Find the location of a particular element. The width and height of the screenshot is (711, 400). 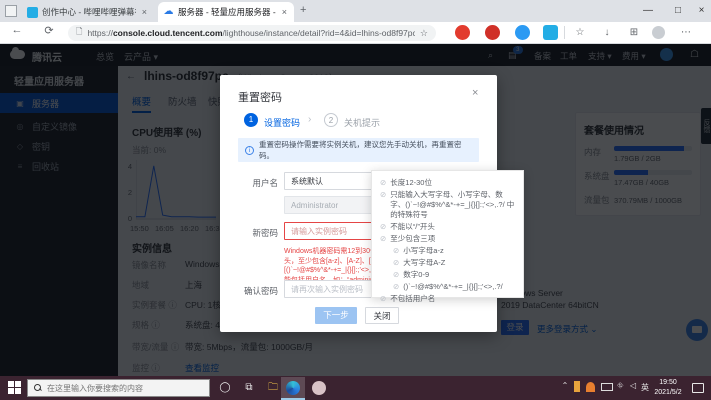

rule-text: ()`~!@#$%^&*-+=_|{}[]:;'<>,.?/ is located at coordinates (453, 286).